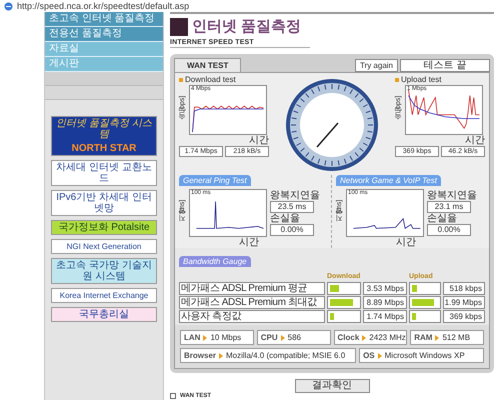  What do you see at coordinates (369, 356) in the screenshot?
I see `info-label: OS` at bounding box center [369, 356].